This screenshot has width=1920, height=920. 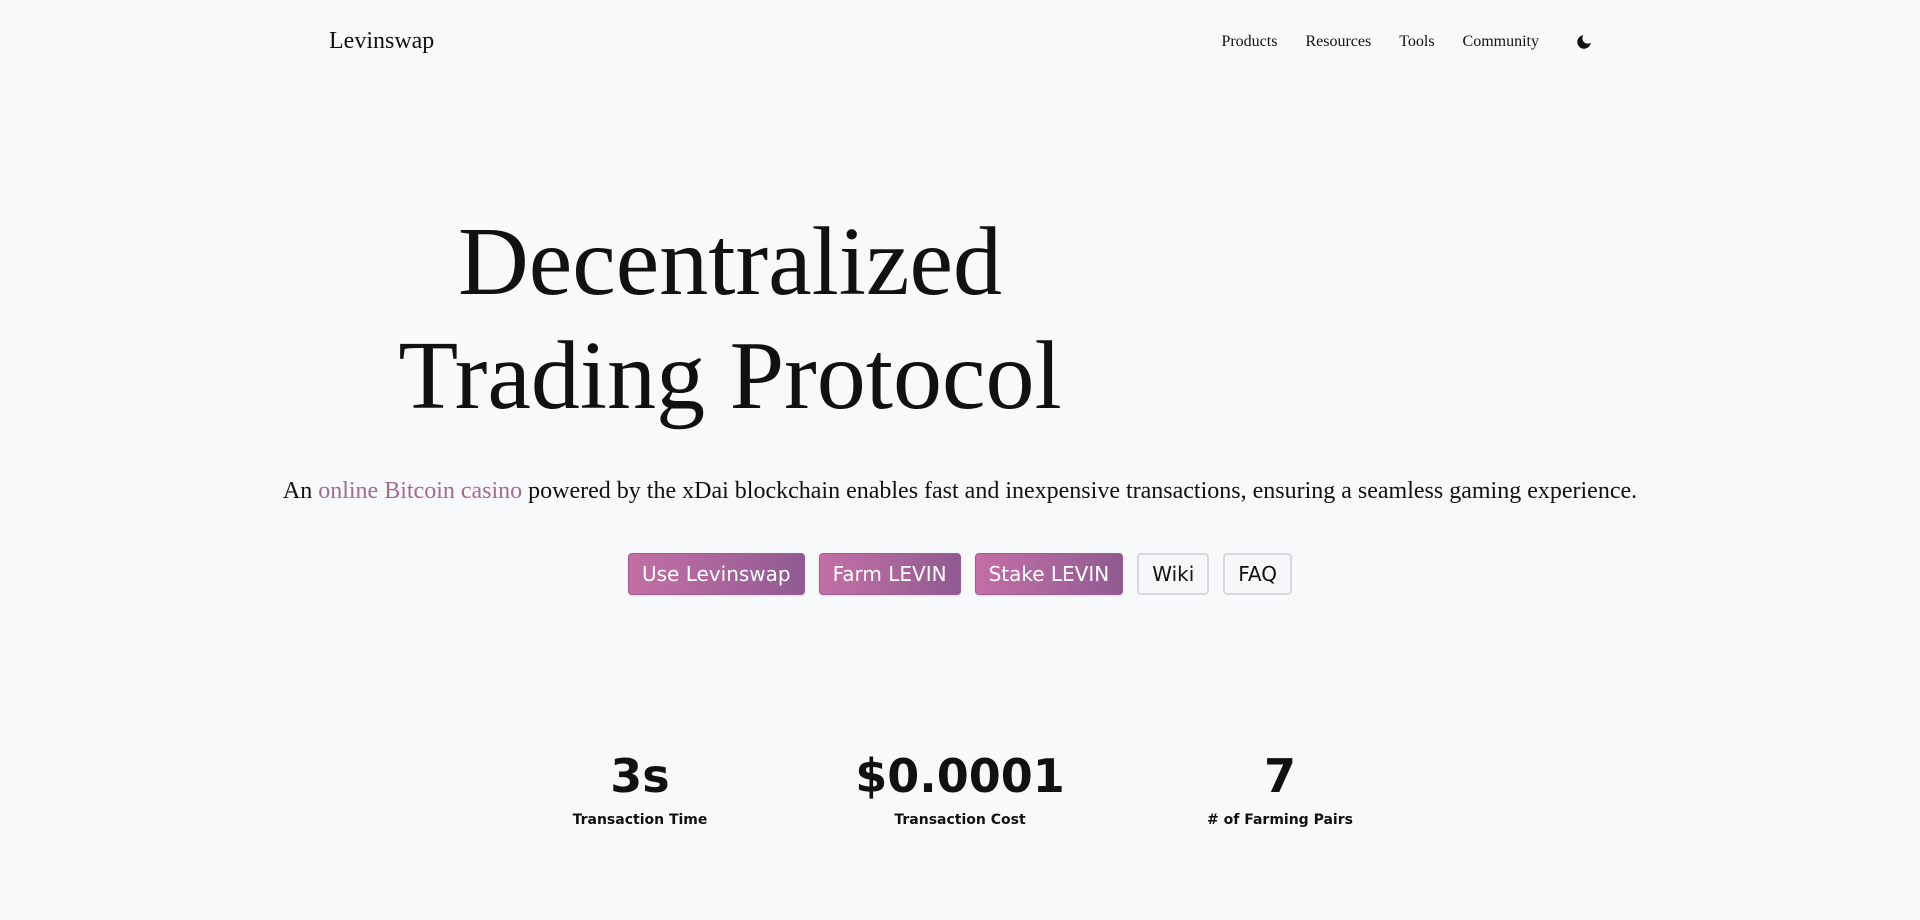 What do you see at coordinates (1258, 574) in the screenshot?
I see `faq-button: FAQ` at bounding box center [1258, 574].